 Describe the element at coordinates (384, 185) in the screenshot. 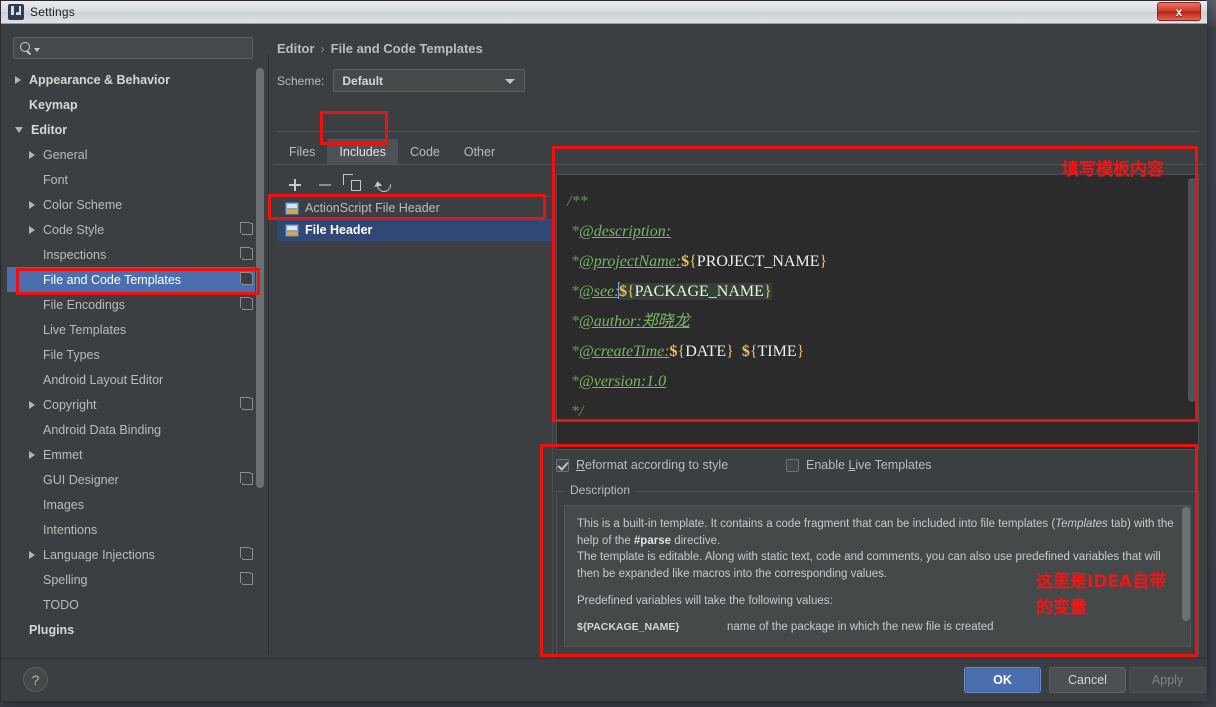

I see `reset-template-icon` at that location.